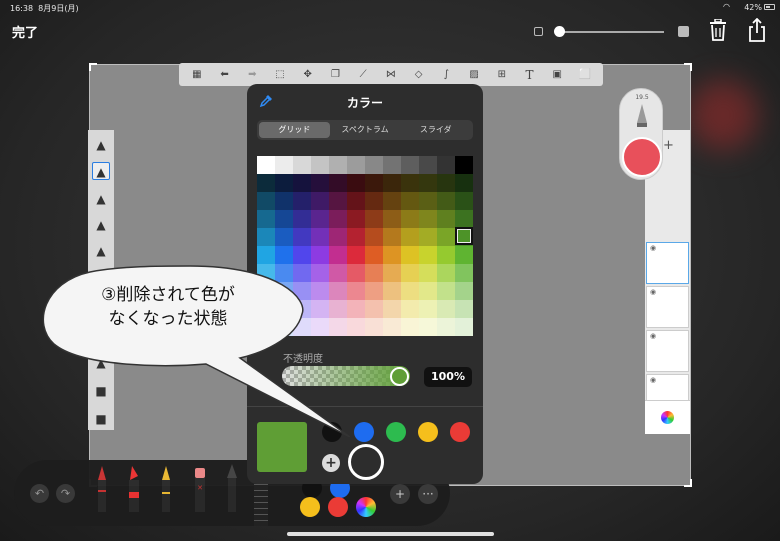 This screenshot has height=541, width=780. What do you see at coordinates (232, 488) in the screenshot?
I see `brush-tool-icon` at bounding box center [232, 488].